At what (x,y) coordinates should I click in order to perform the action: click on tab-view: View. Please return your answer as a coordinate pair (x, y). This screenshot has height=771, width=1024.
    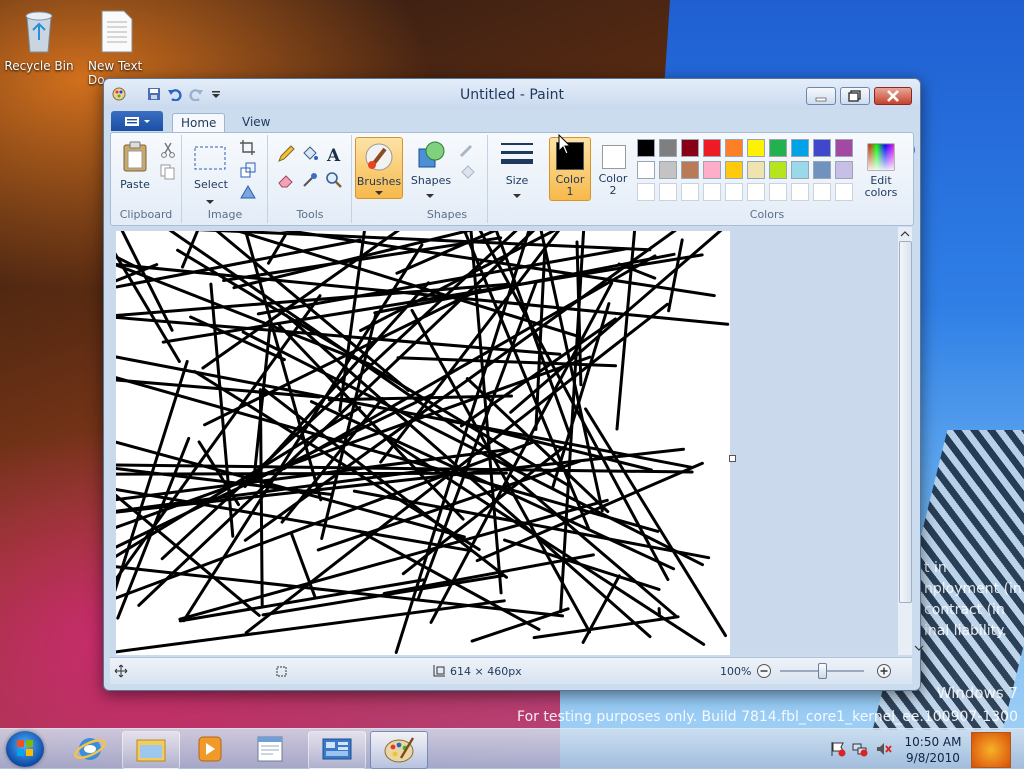
    Looking at the image, I should click on (256, 122).